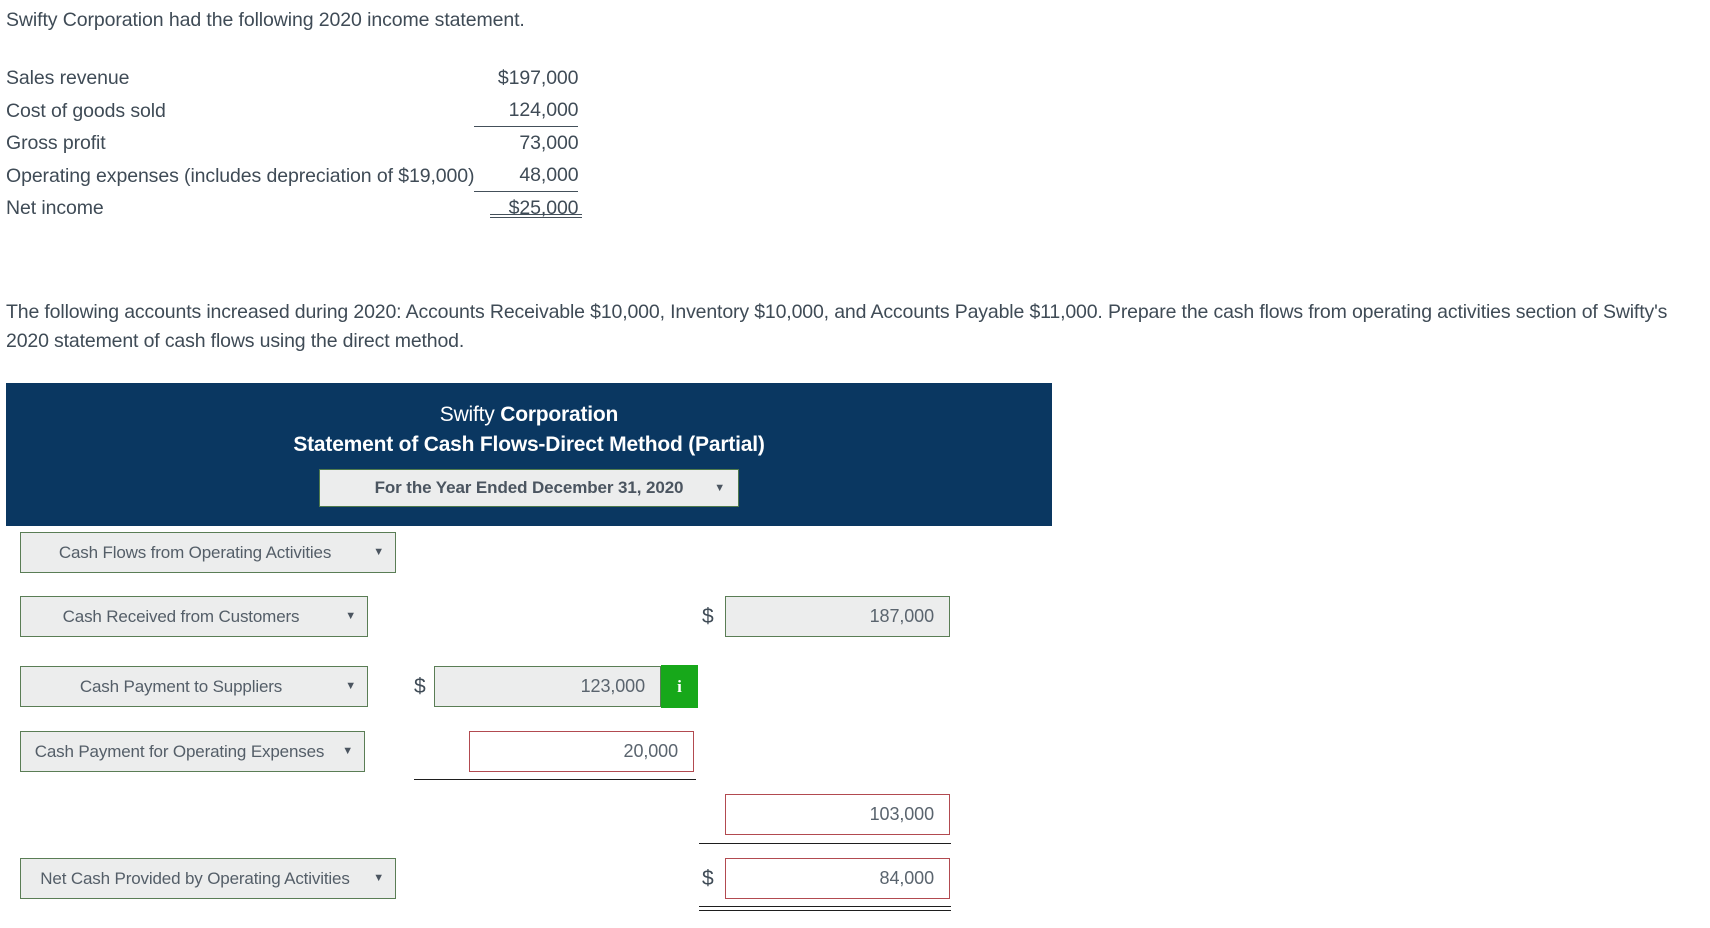  What do you see at coordinates (536, 216) in the screenshot?
I see `net-income-double-rule` at bounding box center [536, 216].